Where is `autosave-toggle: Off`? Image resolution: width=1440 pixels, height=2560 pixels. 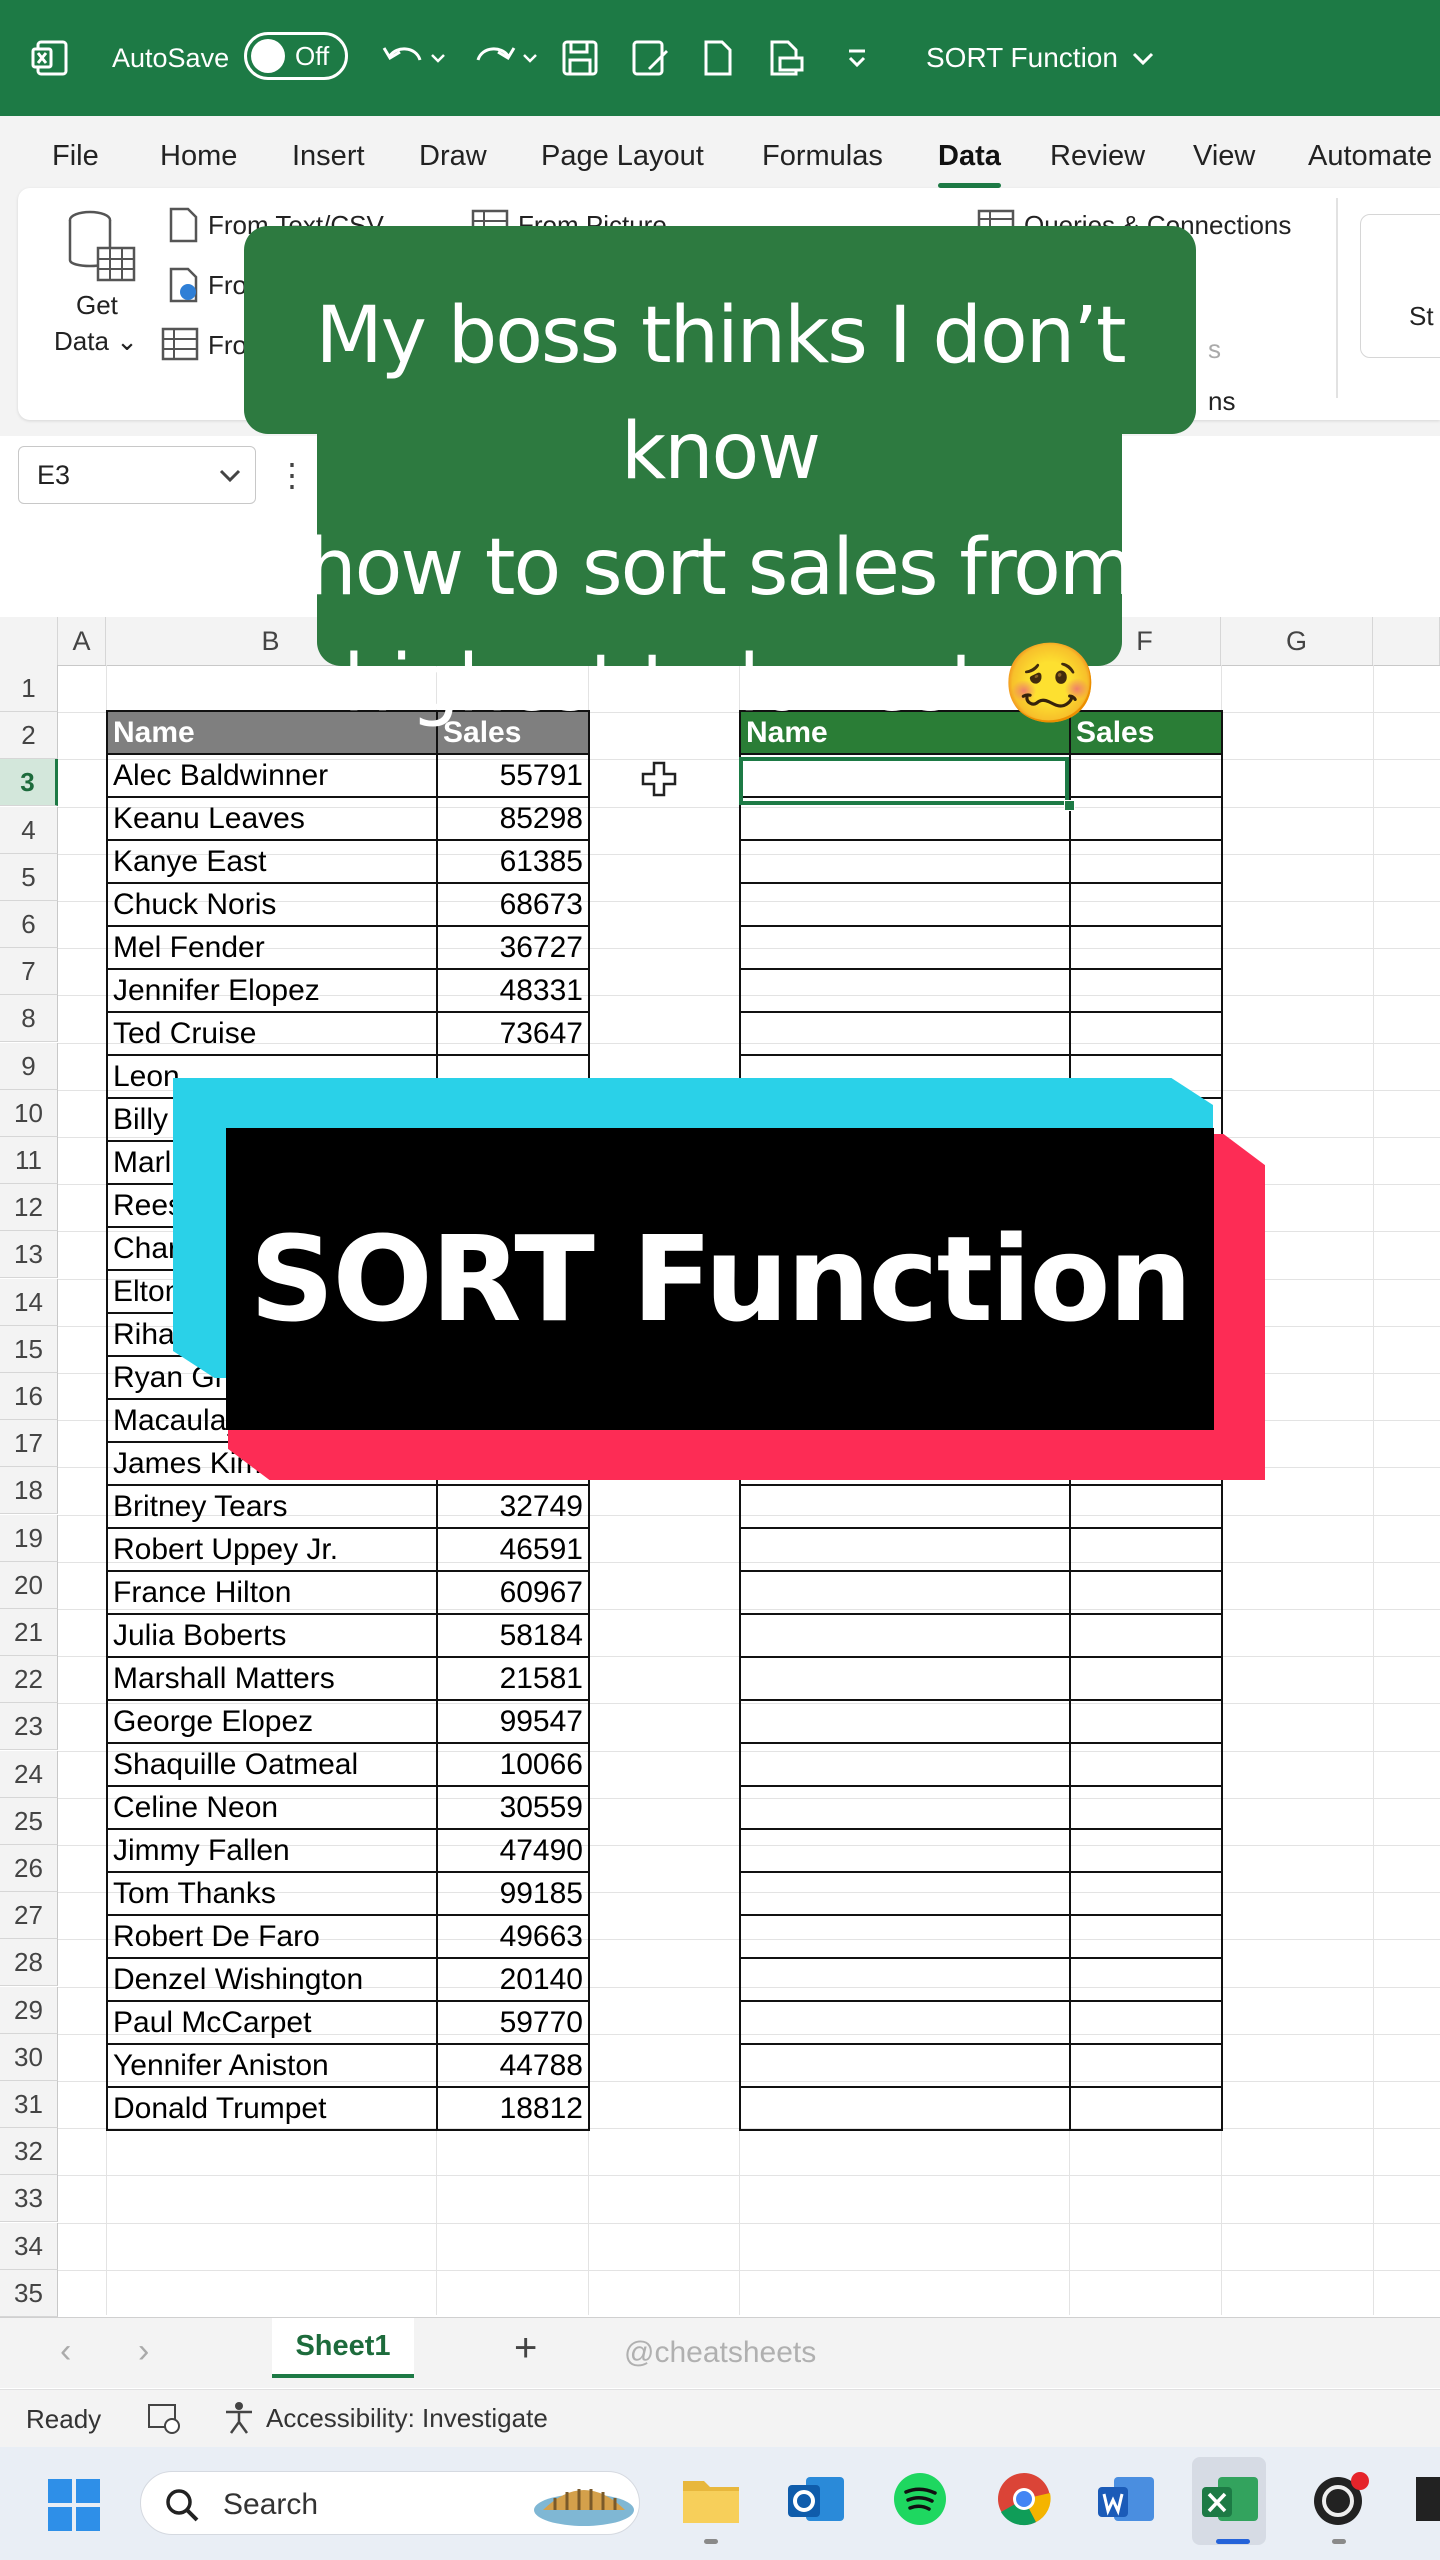 autosave-toggle: Off is located at coordinates (296, 56).